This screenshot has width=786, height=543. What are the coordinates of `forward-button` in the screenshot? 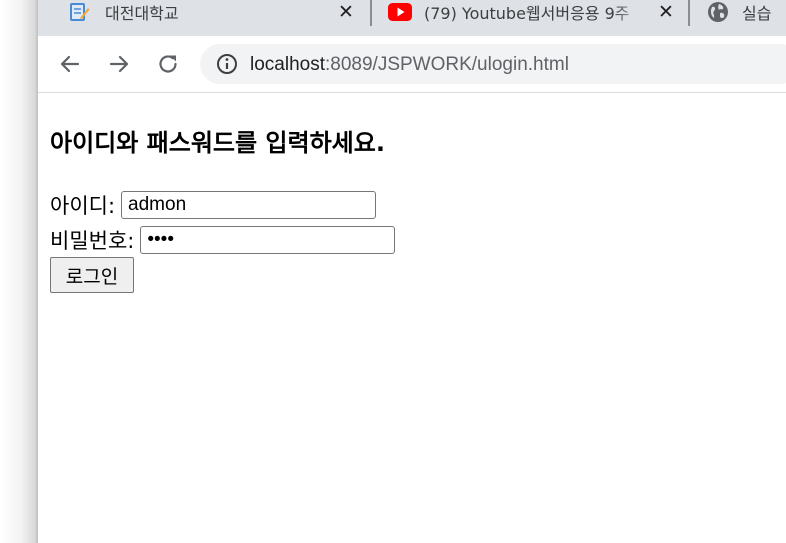 It's located at (119, 64).